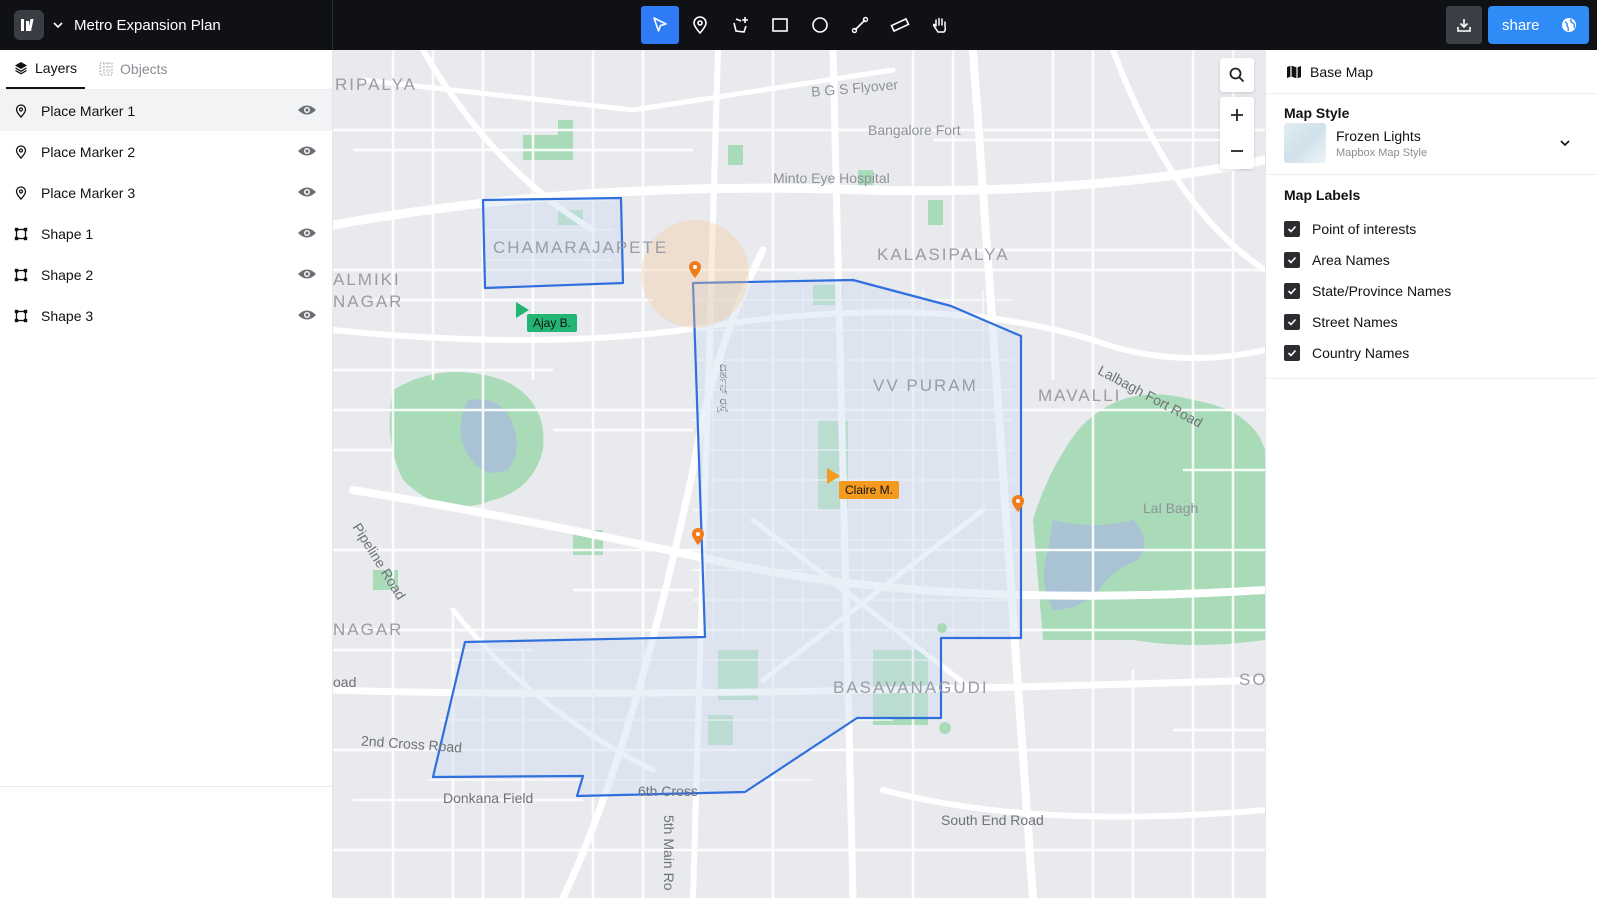 This screenshot has width=1597, height=898. Describe the element at coordinates (581, 247) in the screenshot. I see `map-label: CHAMARAJAPETE` at that location.